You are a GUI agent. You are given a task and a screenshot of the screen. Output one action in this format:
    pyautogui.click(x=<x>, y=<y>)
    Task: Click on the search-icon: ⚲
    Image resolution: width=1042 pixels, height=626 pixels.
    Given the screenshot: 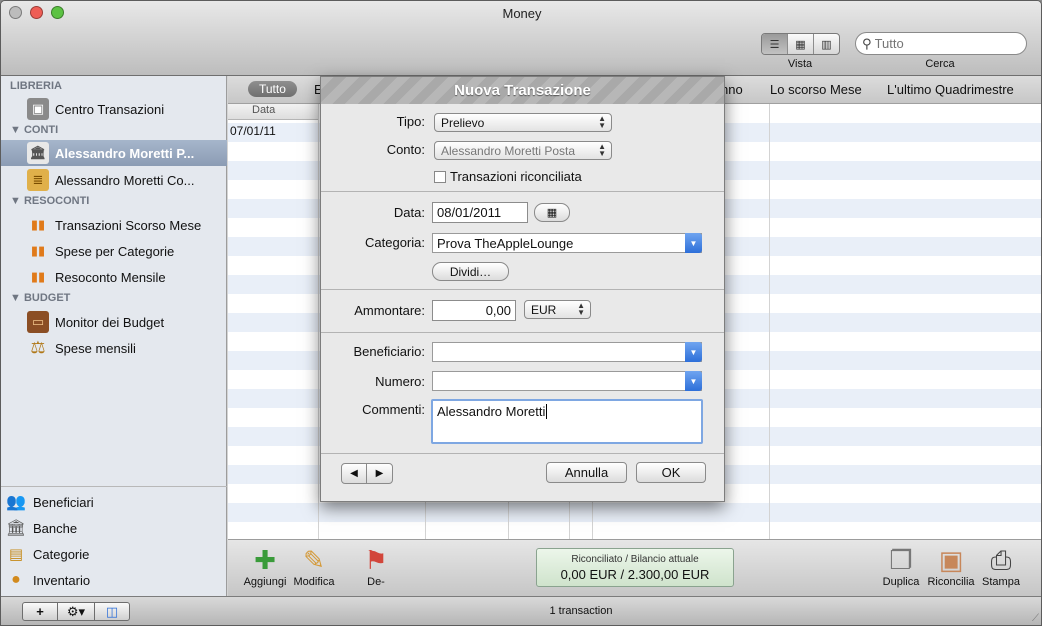 What is the action you would take?
    pyautogui.click(x=867, y=43)
    